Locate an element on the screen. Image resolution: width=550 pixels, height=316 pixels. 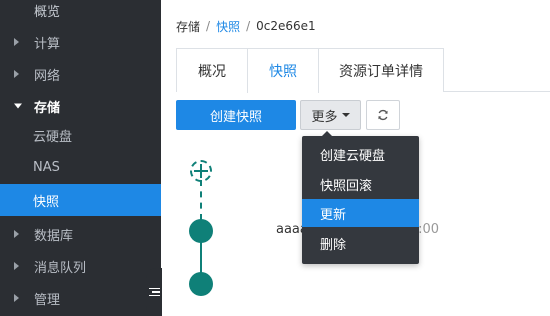
more-label: 更多 is located at coordinates (324, 117).